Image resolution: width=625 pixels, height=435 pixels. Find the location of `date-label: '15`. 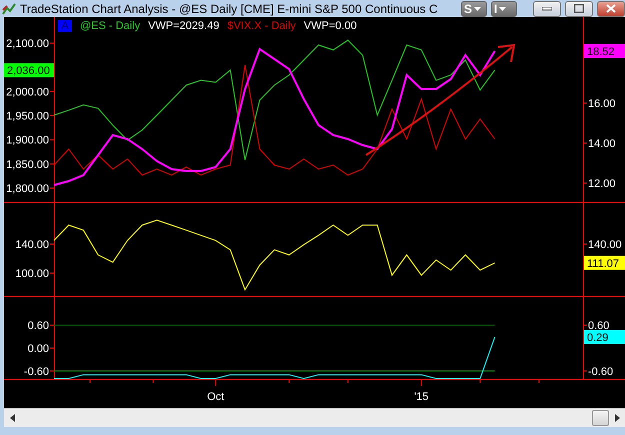

date-label: '15 is located at coordinates (421, 391).